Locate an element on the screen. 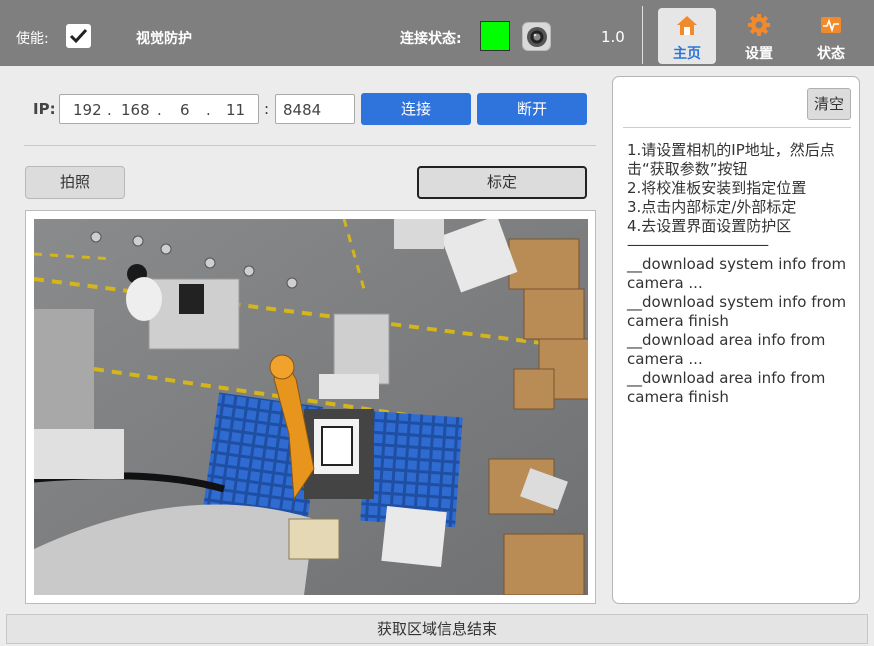  vision-protection-label: 视觉防护 is located at coordinates (164, 39).